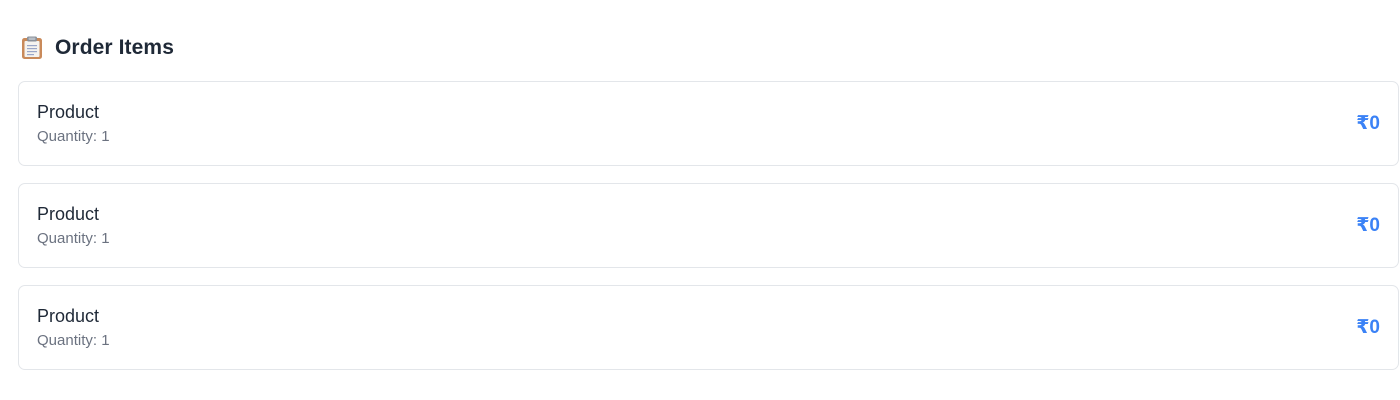  Describe the element at coordinates (32, 48) in the screenshot. I see `clipboard-icon` at that location.